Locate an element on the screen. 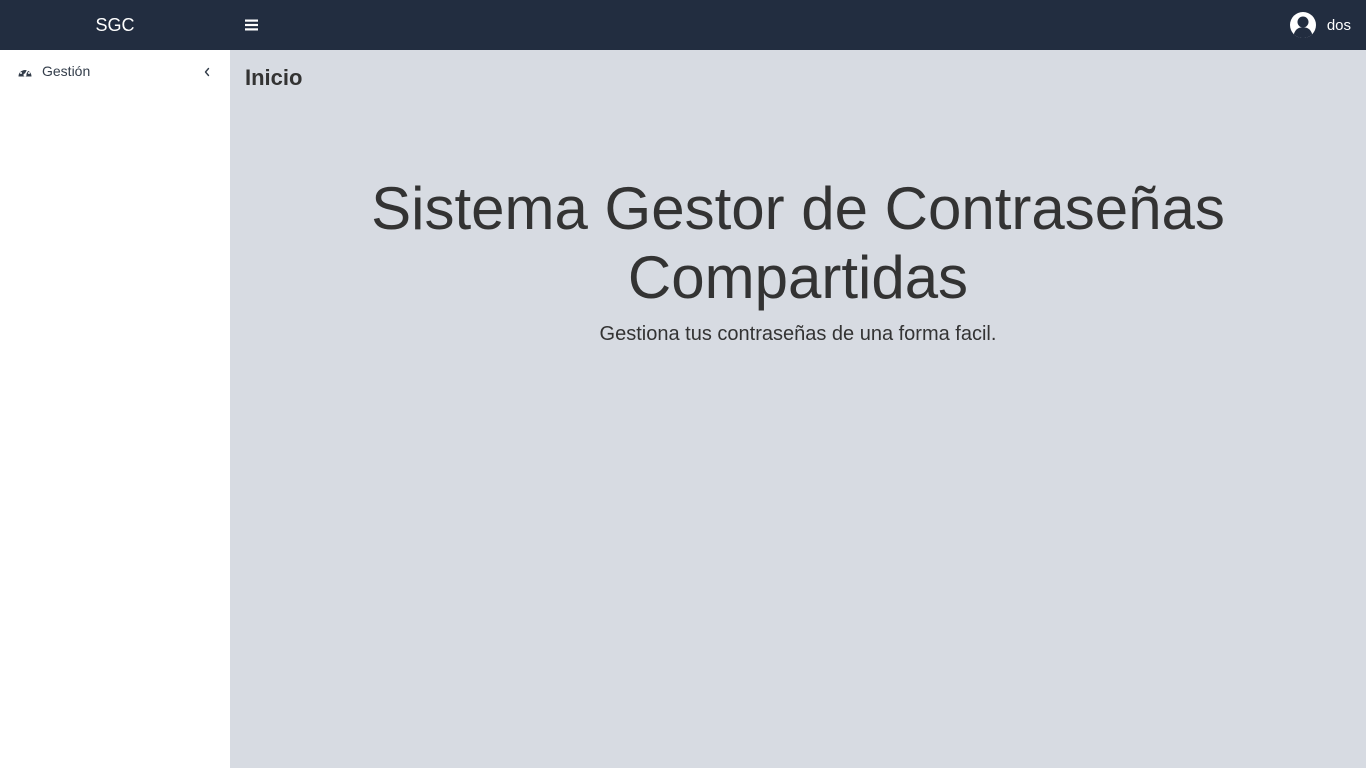 The image size is (1366, 768). brand-logo: SGC is located at coordinates (115, 25).